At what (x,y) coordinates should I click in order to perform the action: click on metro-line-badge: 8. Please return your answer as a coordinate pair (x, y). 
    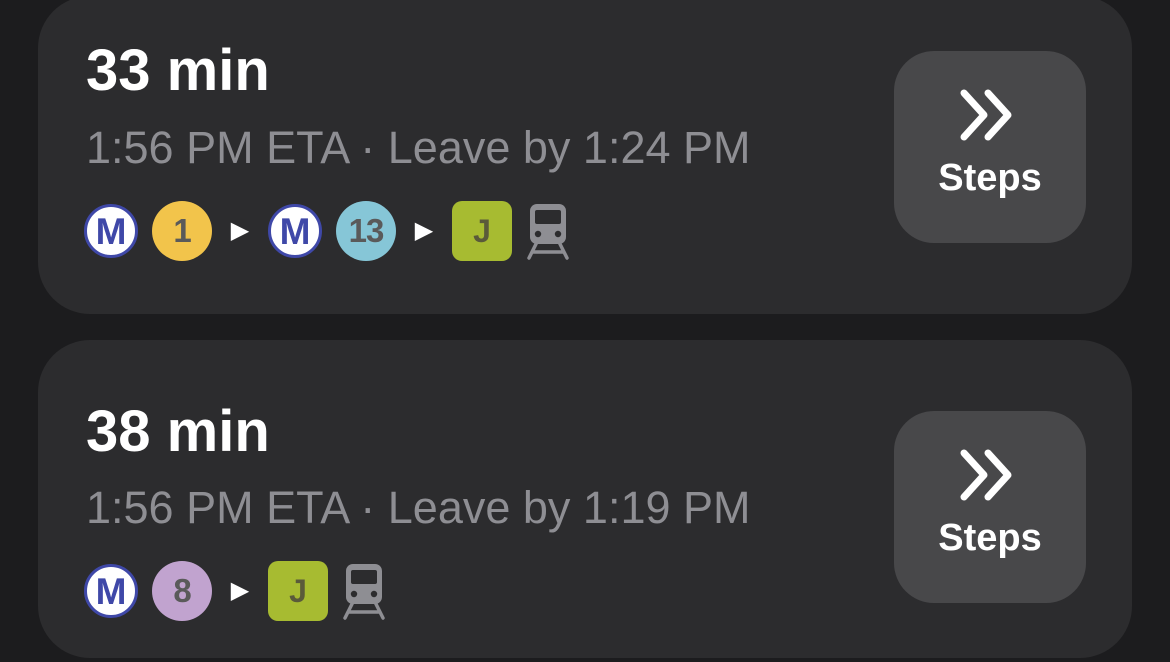
    Looking at the image, I should click on (182, 591).